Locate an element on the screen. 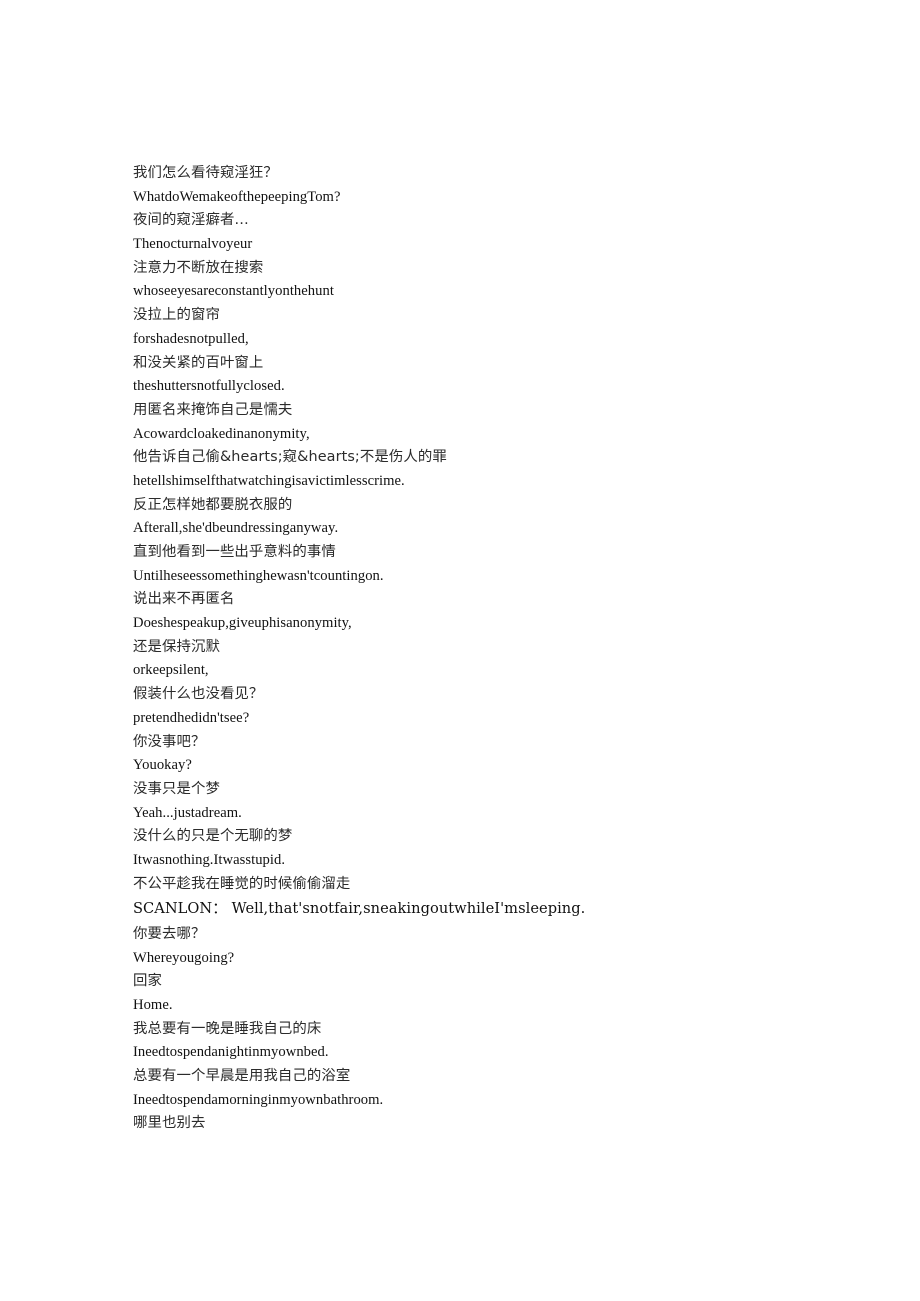 This screenshot has height=1301, width=920. transcript-line: Afterall,she'dbeundressinganyway. is located at coordinates (236, 528).